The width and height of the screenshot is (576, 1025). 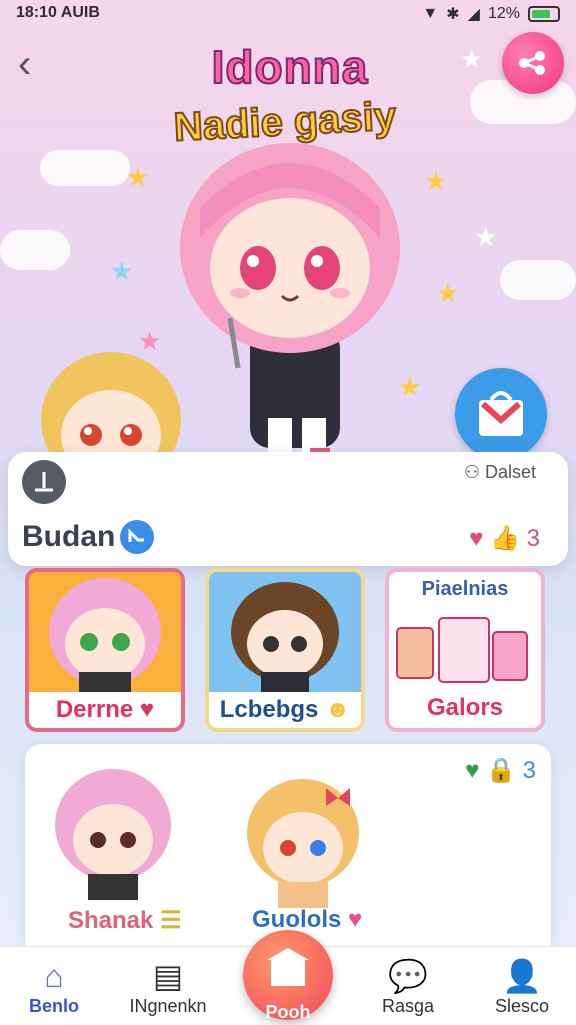 I want to click on bag-icon, so click(x=501, y=413).